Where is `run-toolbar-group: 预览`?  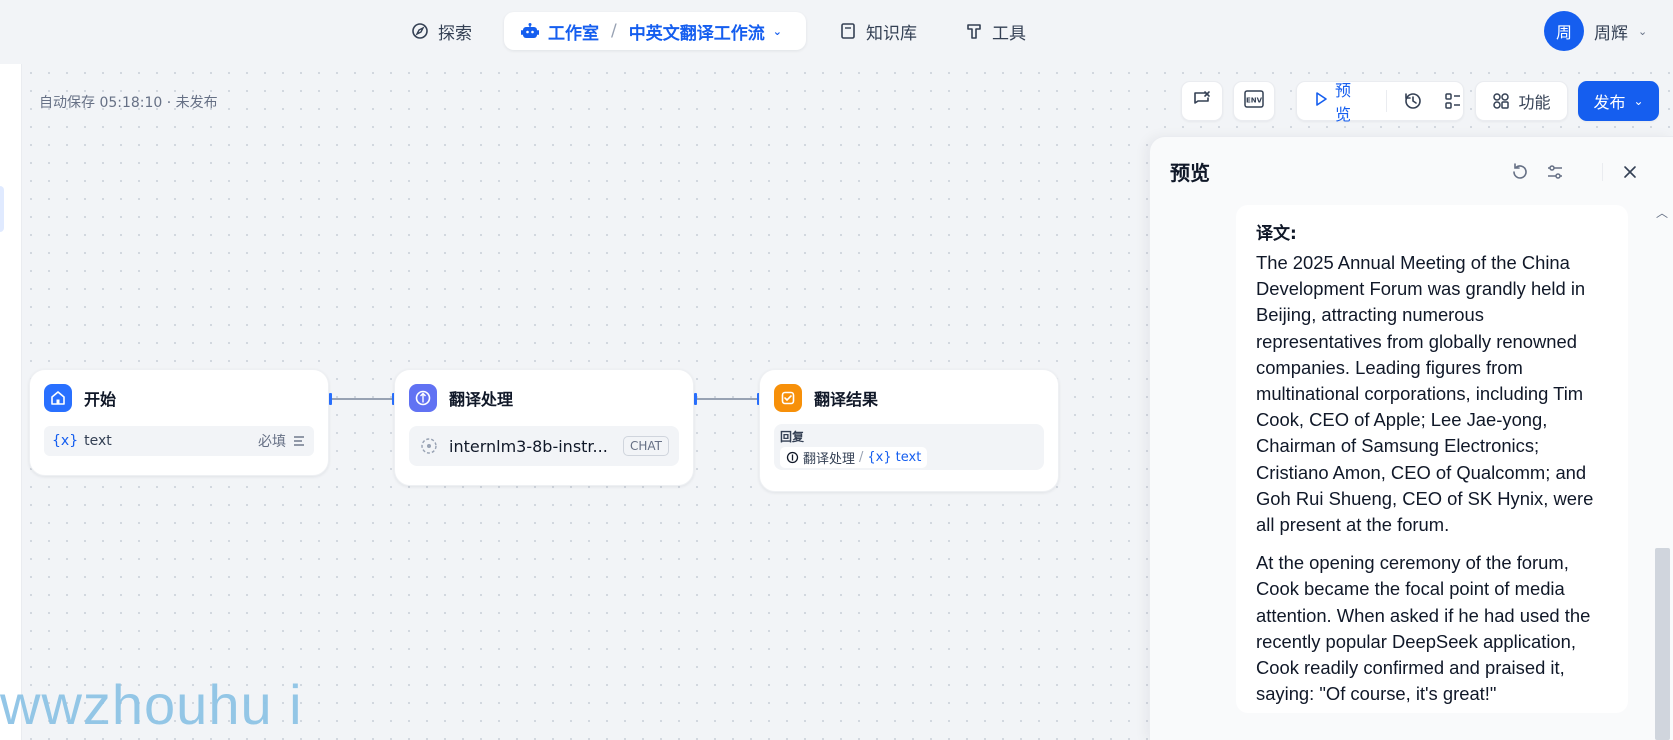 run-toolbar-group: 预览 is located at coordinates (1380, 102).